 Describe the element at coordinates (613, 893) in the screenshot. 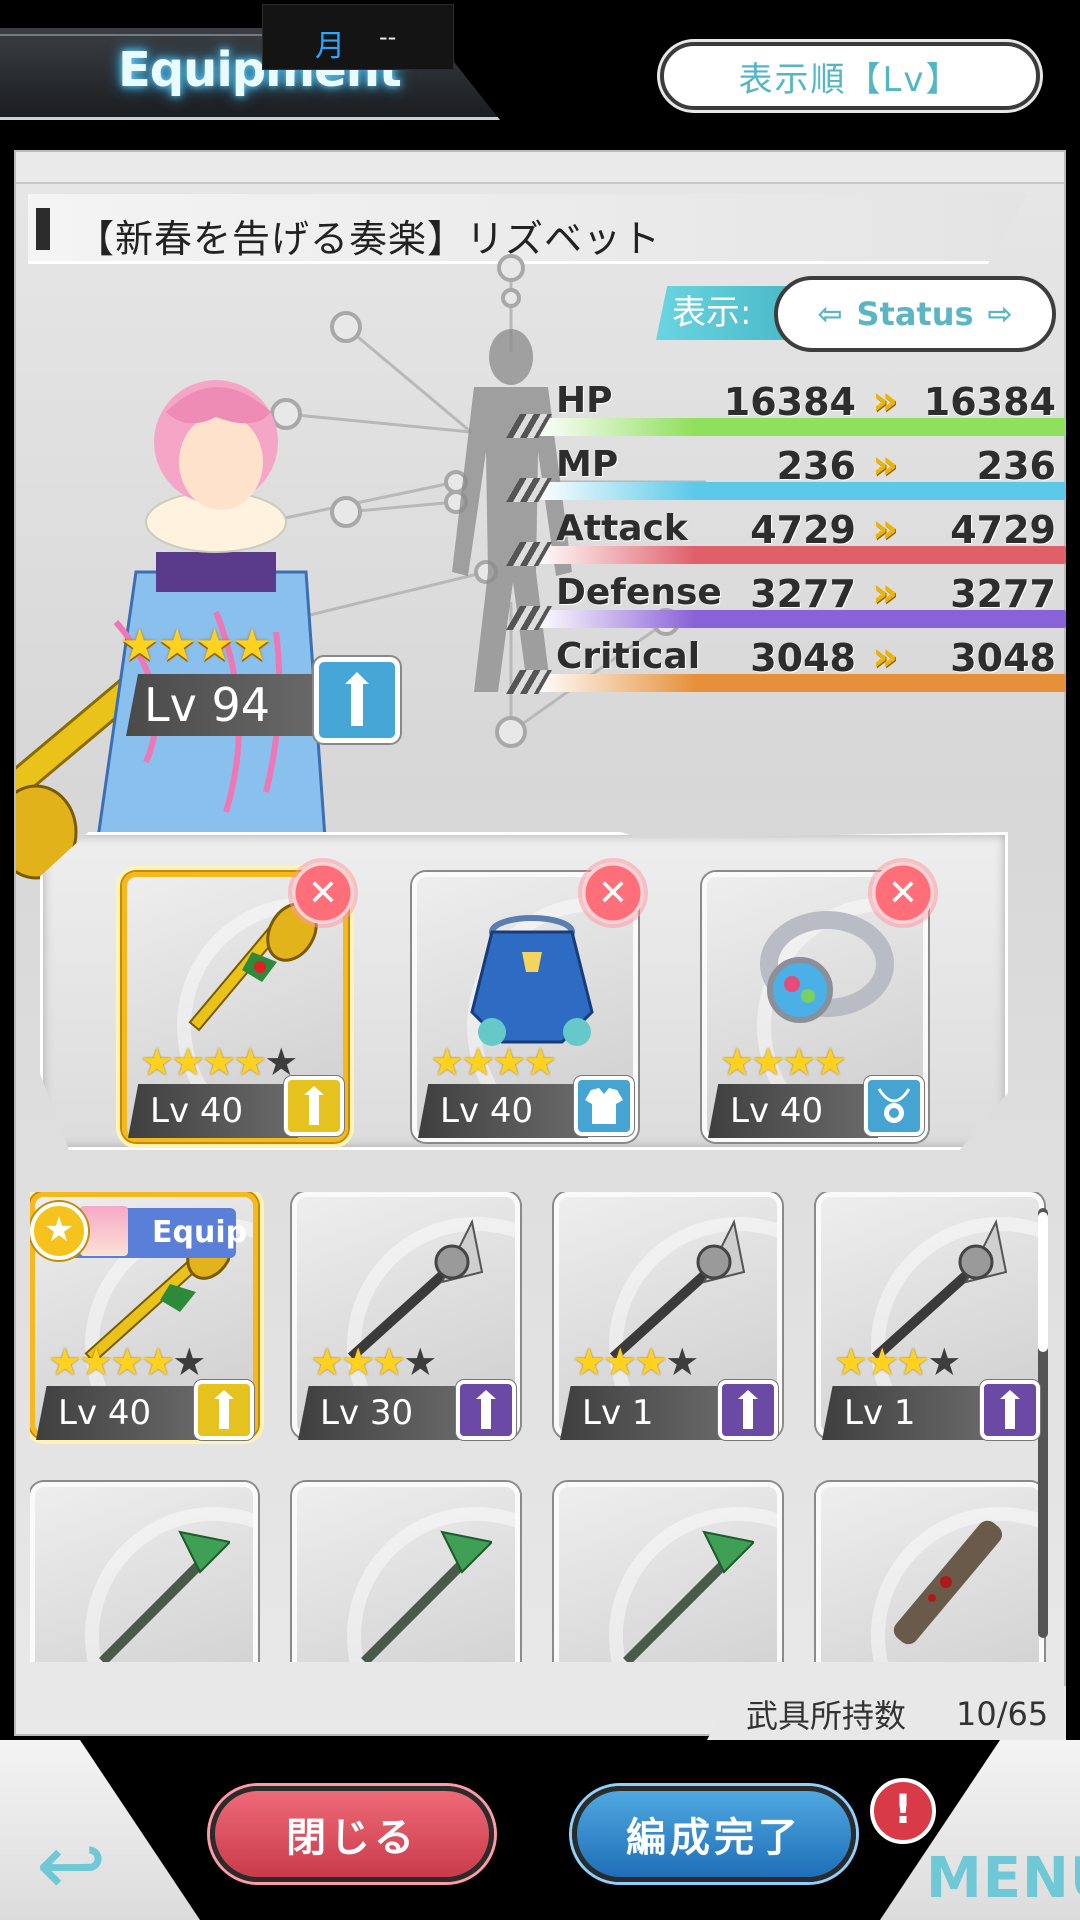

I see `remove-armor-button: ✕` at that location.